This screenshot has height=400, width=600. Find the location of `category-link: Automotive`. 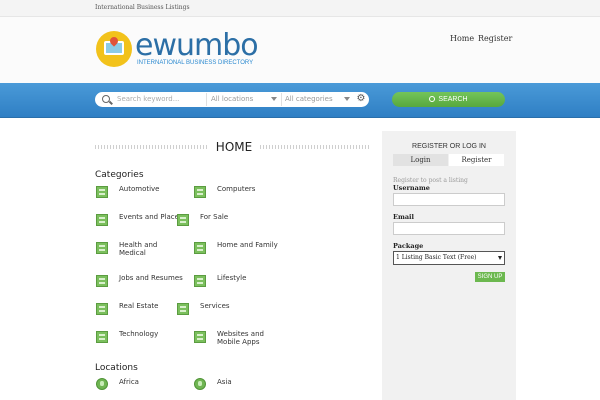

category-link: Automotive is located at coordinates (139, 189).